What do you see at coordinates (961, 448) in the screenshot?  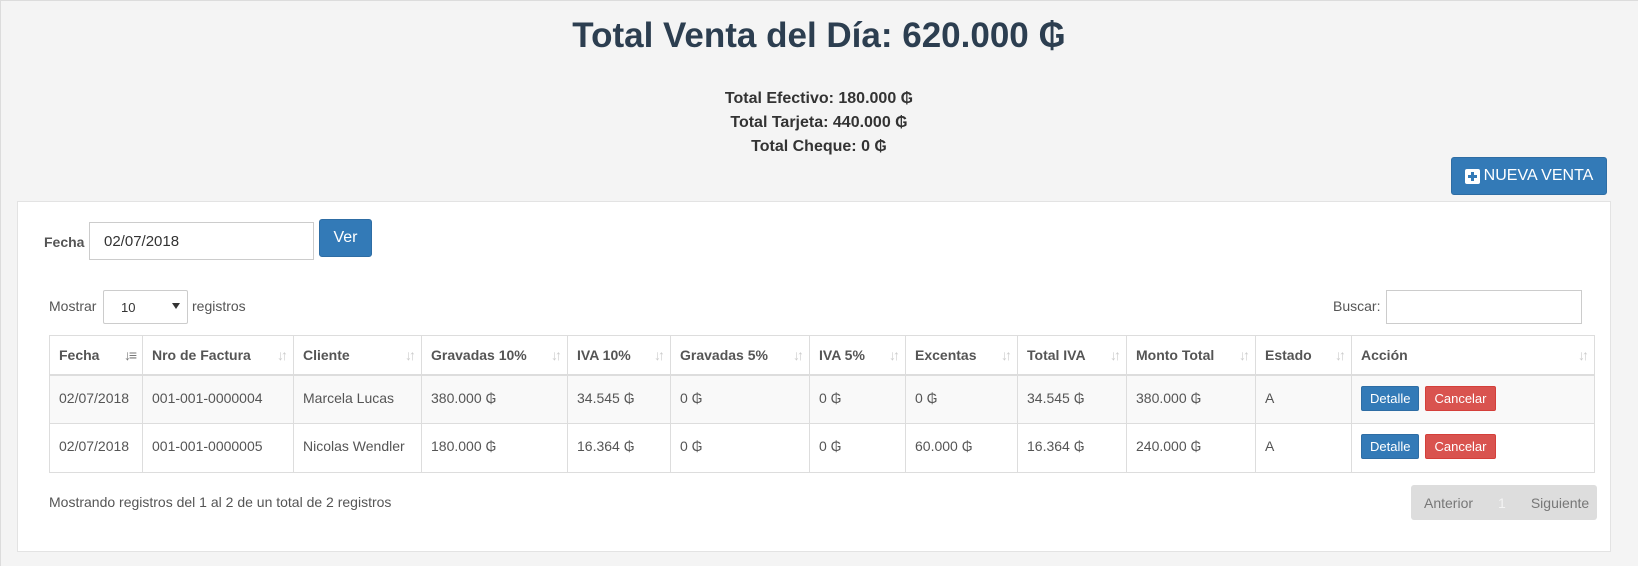 I see `cell-excentas: 60.000 ₲` at bounding box center [961, 448].